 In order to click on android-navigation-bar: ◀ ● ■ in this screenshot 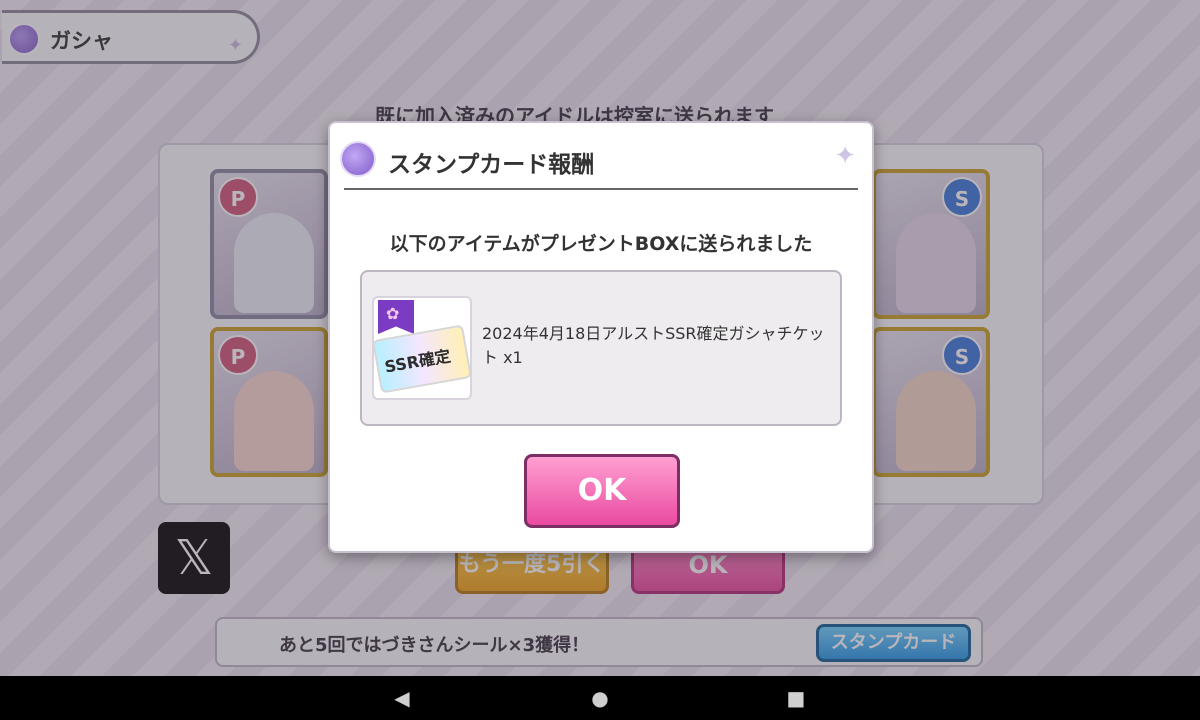, I will do `click(600, 698)`.